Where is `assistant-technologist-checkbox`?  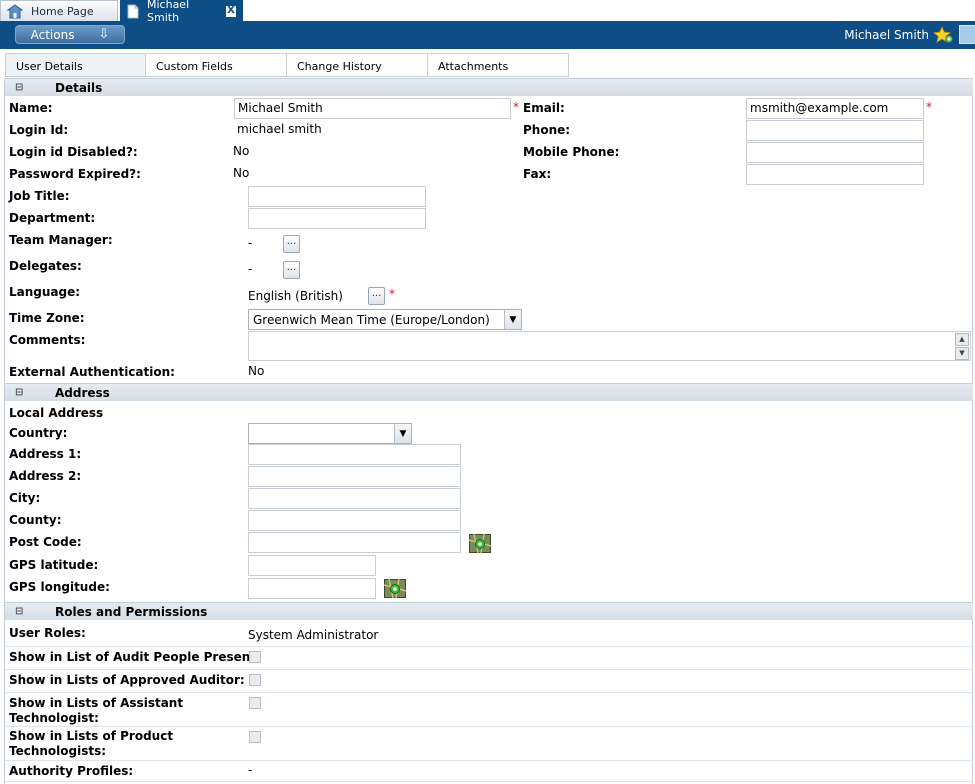 assistant-technologist-checkbox is located at coordinates (255, 703).